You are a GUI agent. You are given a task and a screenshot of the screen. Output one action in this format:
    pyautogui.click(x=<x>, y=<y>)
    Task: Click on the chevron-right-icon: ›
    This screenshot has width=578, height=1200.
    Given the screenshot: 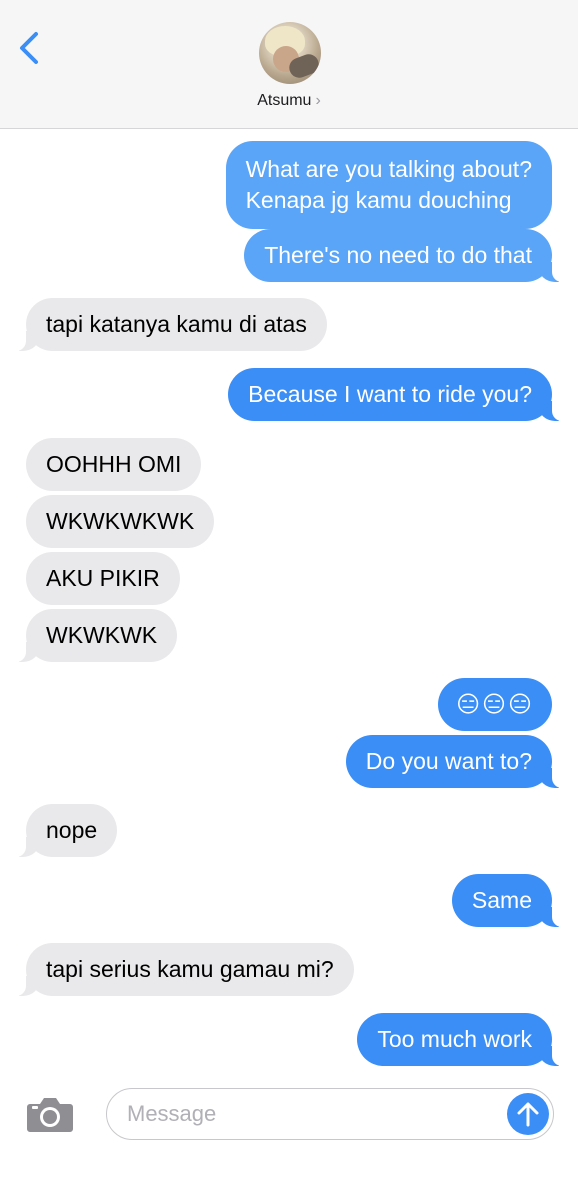 What is the action you would take?
    pyautogui.click(x=318, y=100)
    